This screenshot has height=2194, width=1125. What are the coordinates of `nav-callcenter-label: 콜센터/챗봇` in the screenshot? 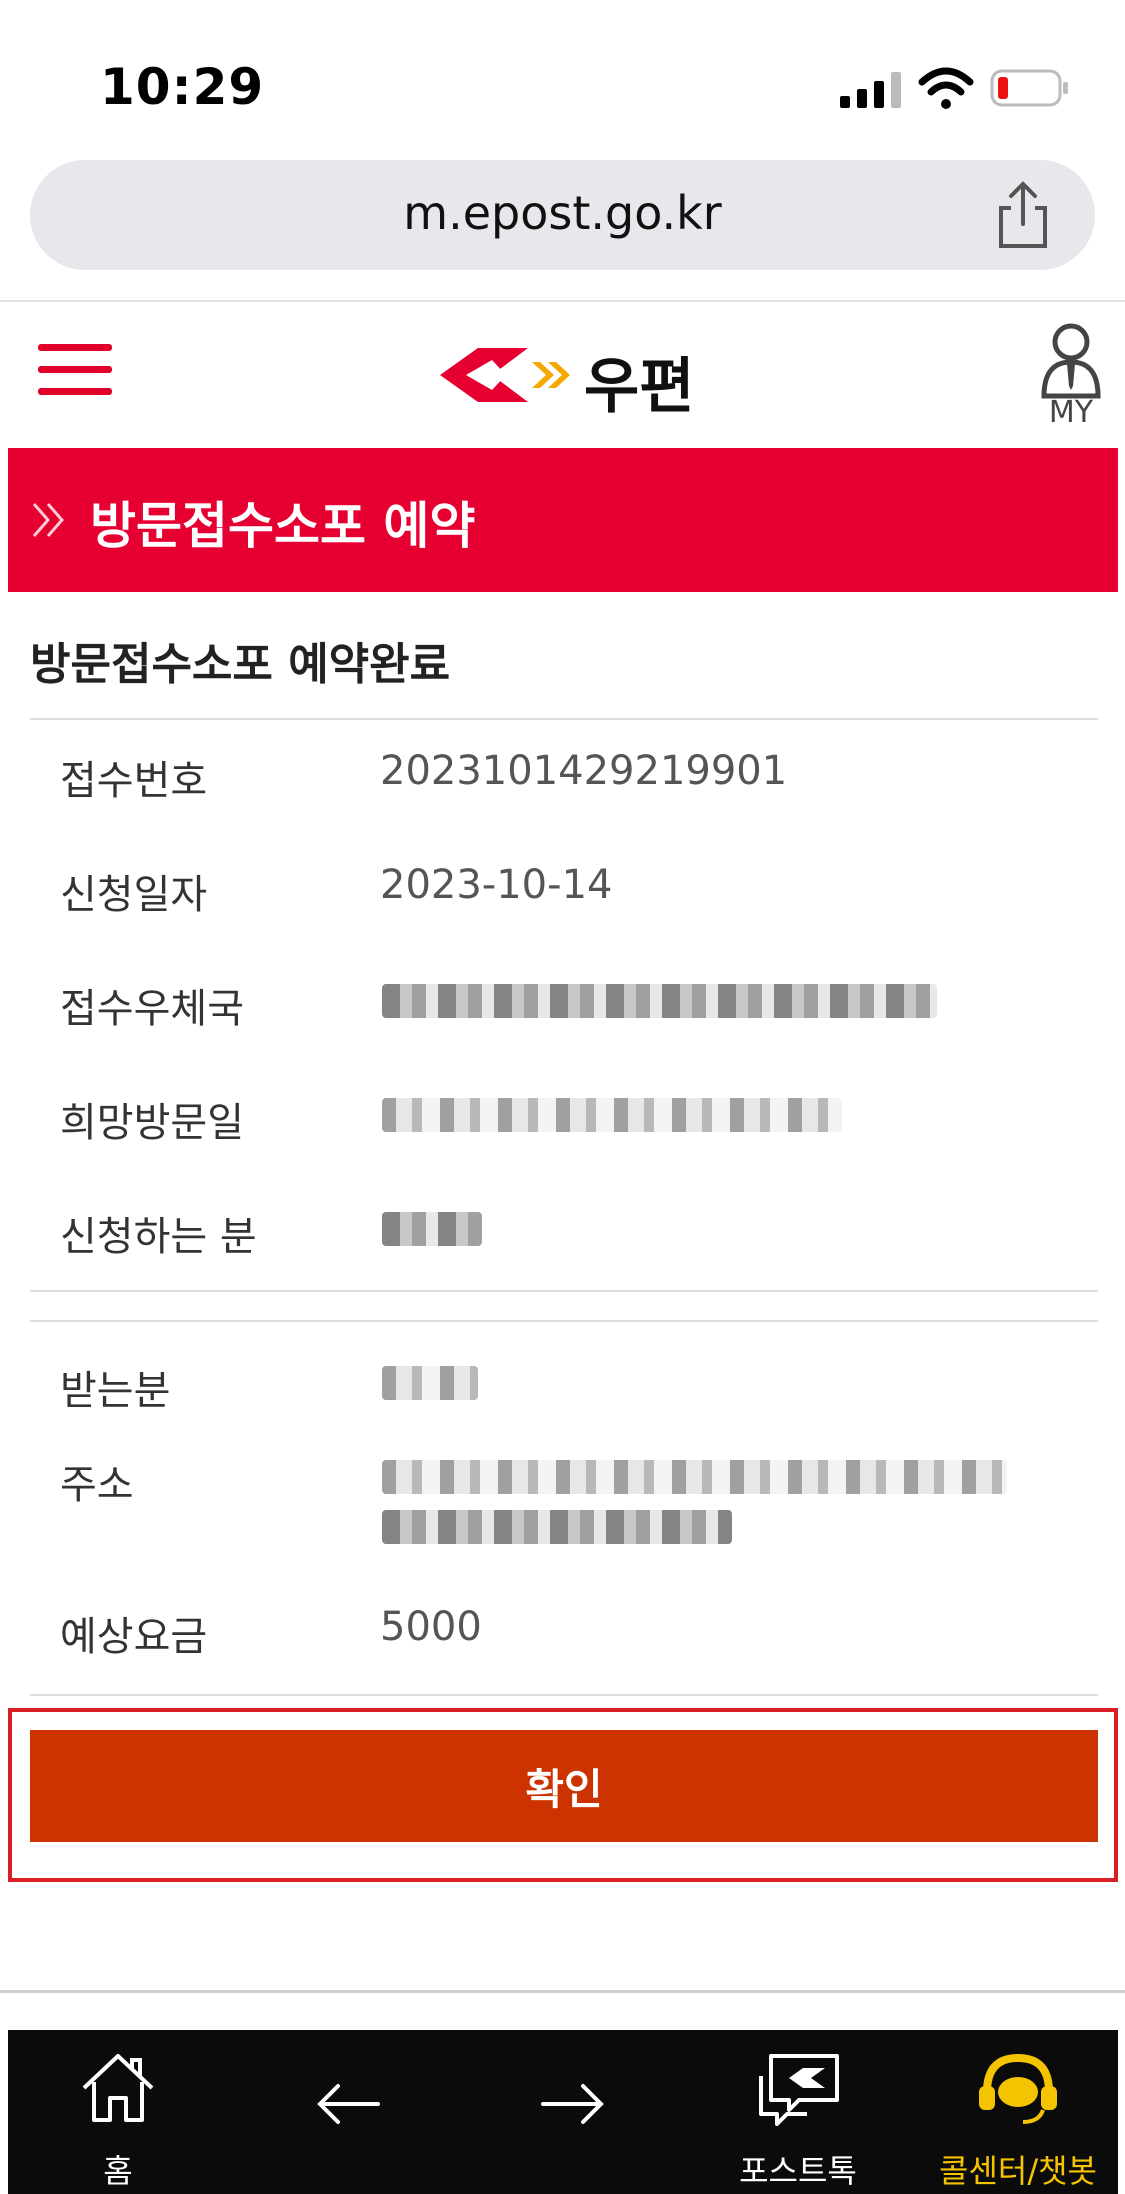 It's located at (1018, 2171).